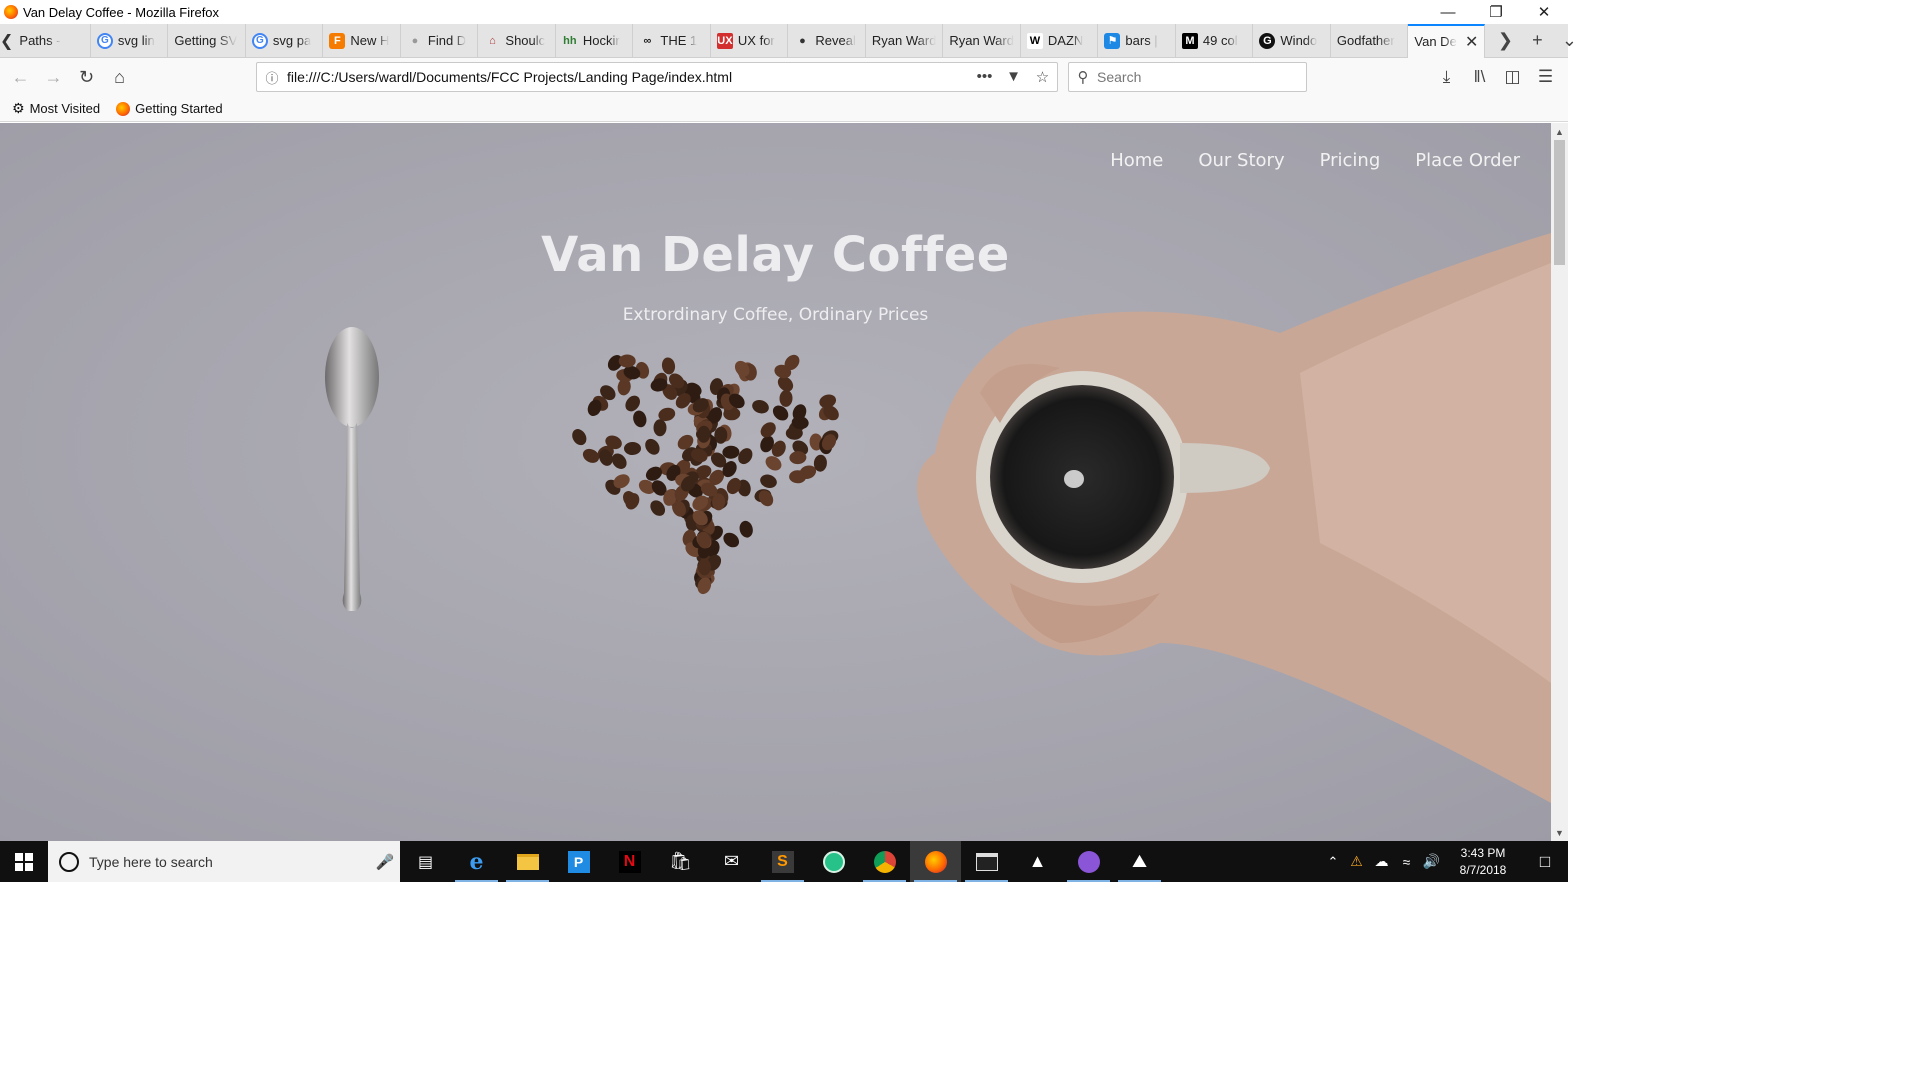  What do you see at coordinates (1013, 77) in the screenshot?
I see `pocket-icon: ▼` at bounding box center [1013, 77].